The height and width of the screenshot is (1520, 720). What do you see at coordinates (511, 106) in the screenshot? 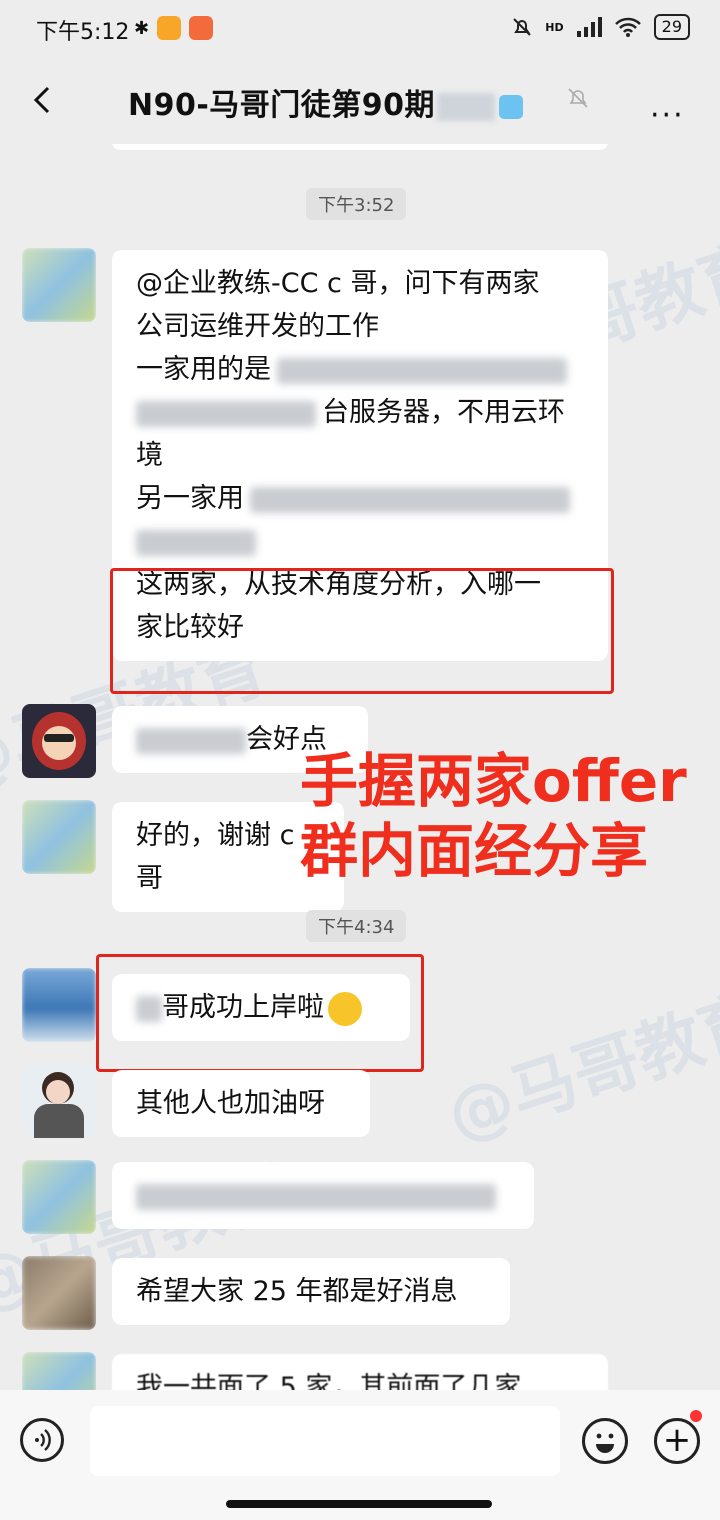
I see `group-badge-icon` at bounding box center [511, 106].